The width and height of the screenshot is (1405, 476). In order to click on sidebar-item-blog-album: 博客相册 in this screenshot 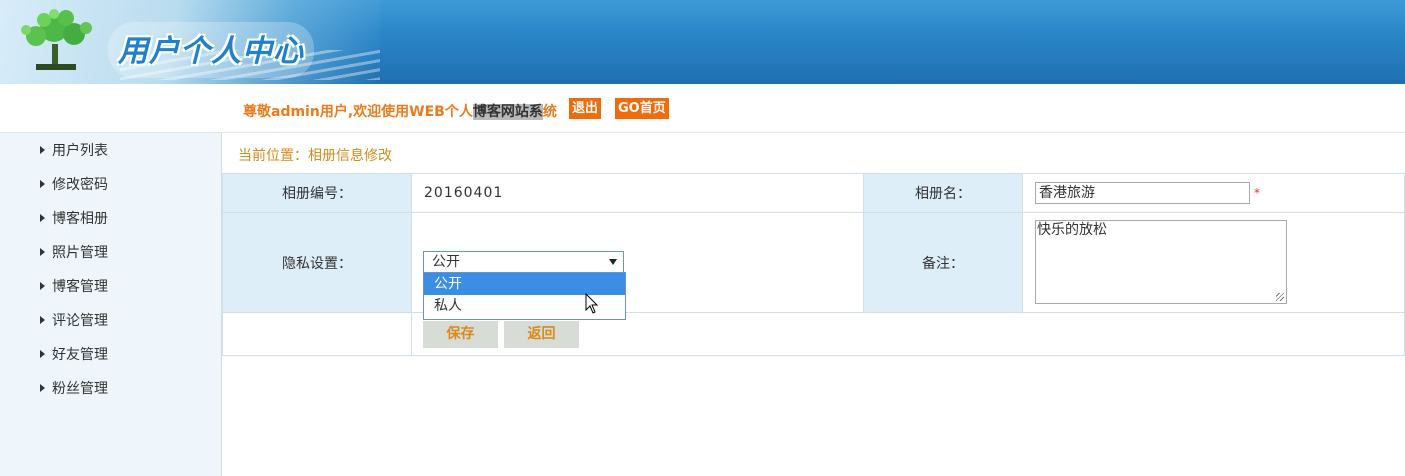, I will do `click(74, 219)`.